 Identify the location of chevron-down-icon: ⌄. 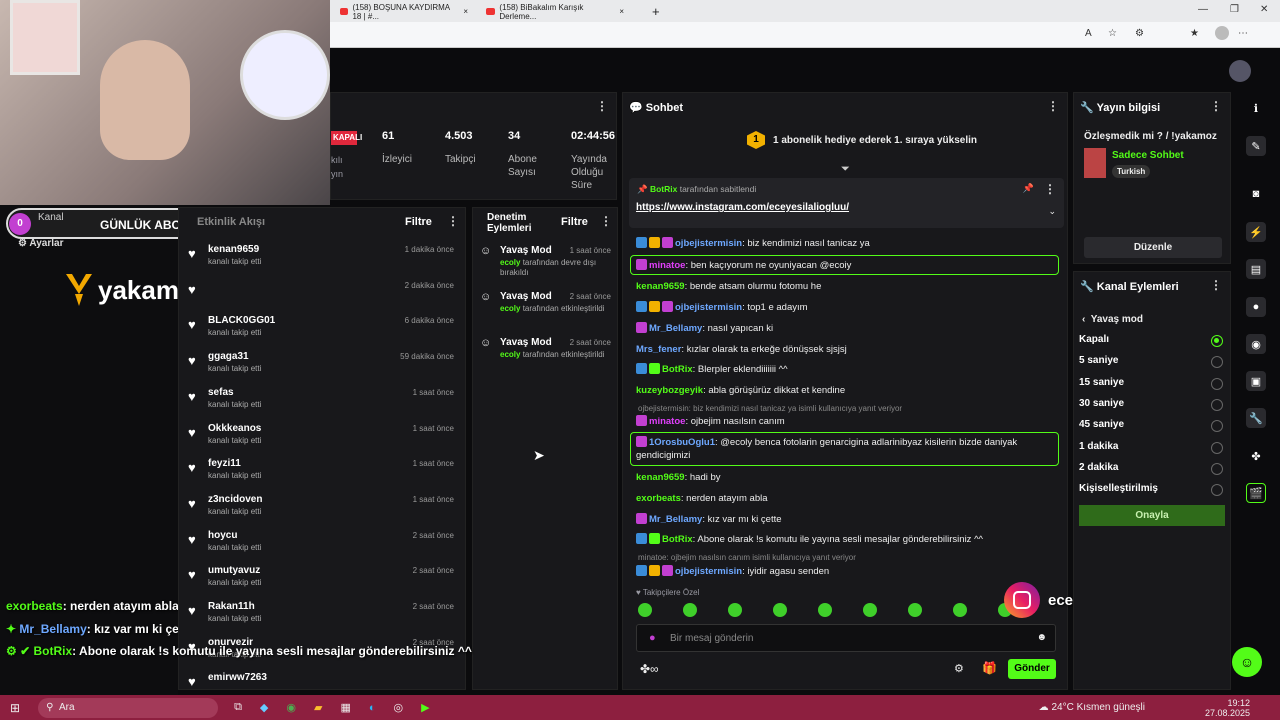
(1052, 211).